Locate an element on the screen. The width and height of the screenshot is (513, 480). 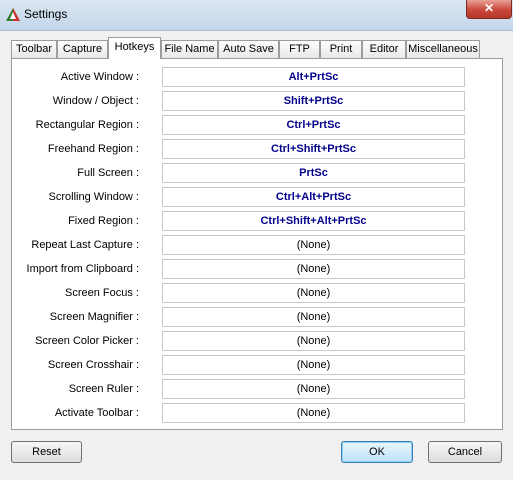
hotkey-label-scrolling-window: Scrolling Window : is located at coordinates (93, 197).